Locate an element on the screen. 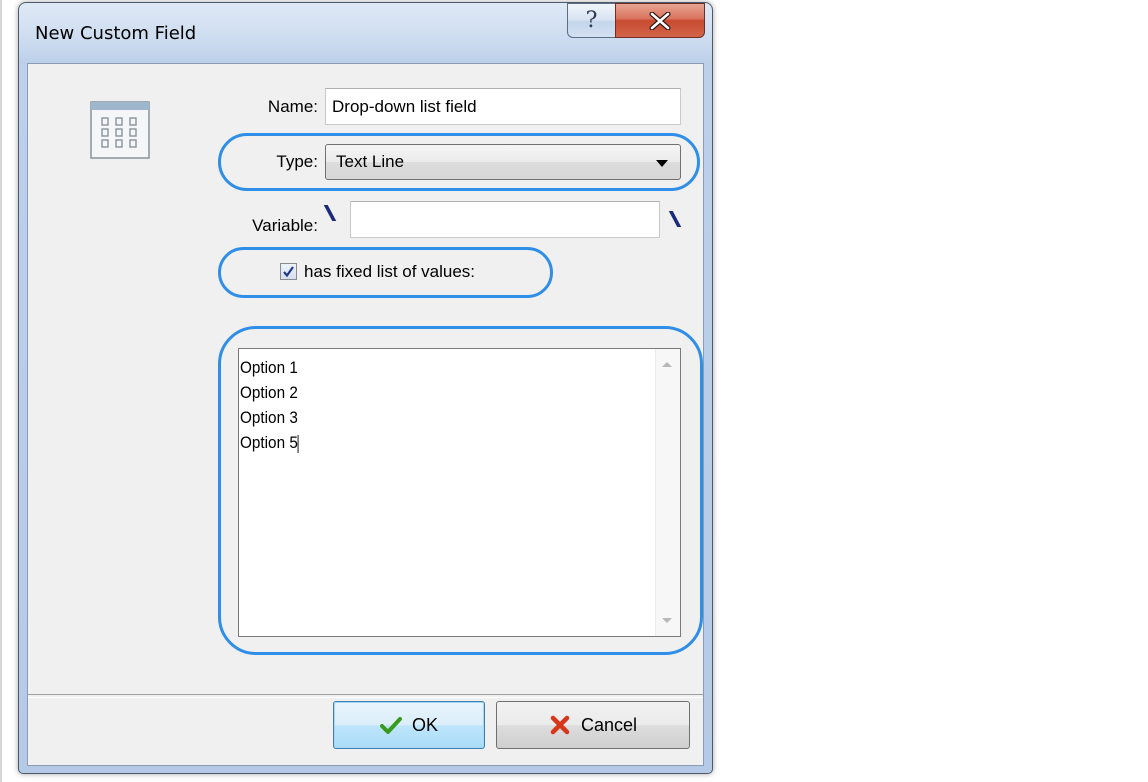  type-label: Type: is located at coordinates (297, 161).